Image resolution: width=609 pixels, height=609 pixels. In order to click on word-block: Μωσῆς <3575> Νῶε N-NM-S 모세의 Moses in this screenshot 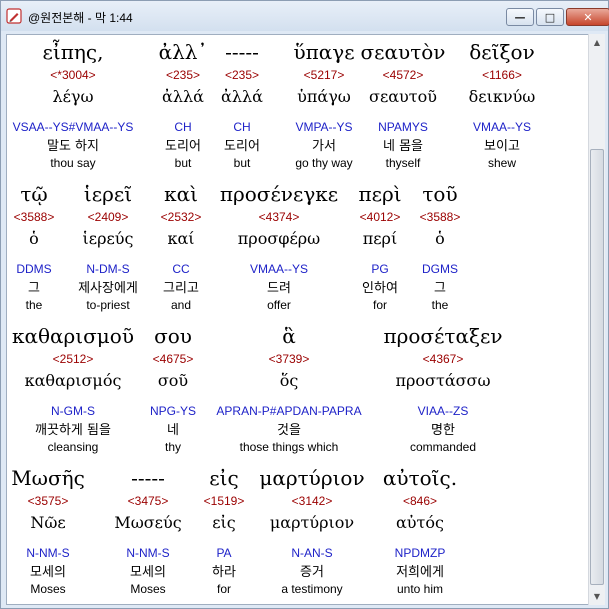, I will do `click(48, 530)`.